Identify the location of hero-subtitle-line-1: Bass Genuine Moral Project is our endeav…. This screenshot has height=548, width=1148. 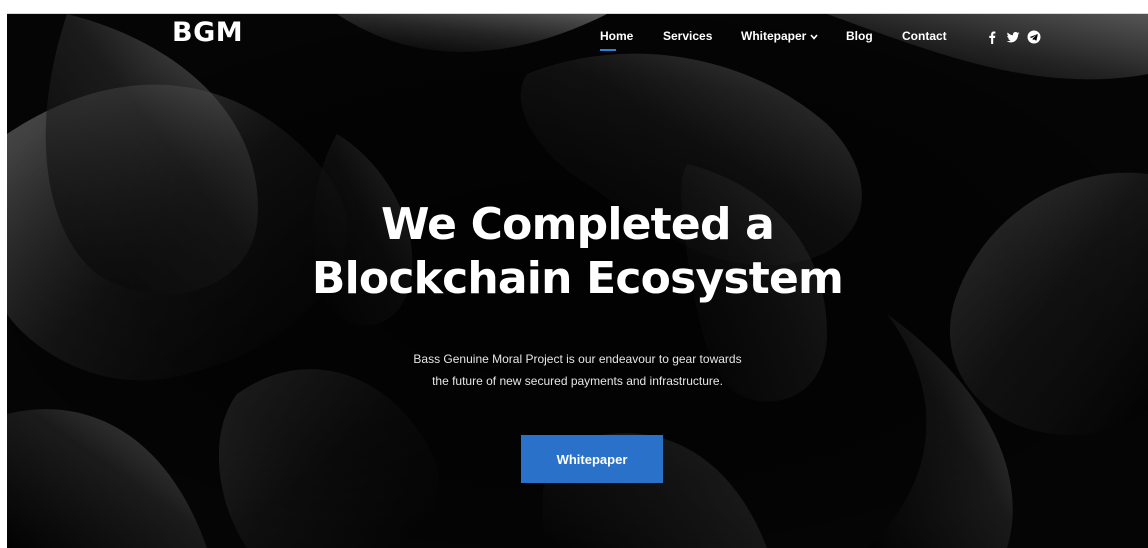
(577, 359).